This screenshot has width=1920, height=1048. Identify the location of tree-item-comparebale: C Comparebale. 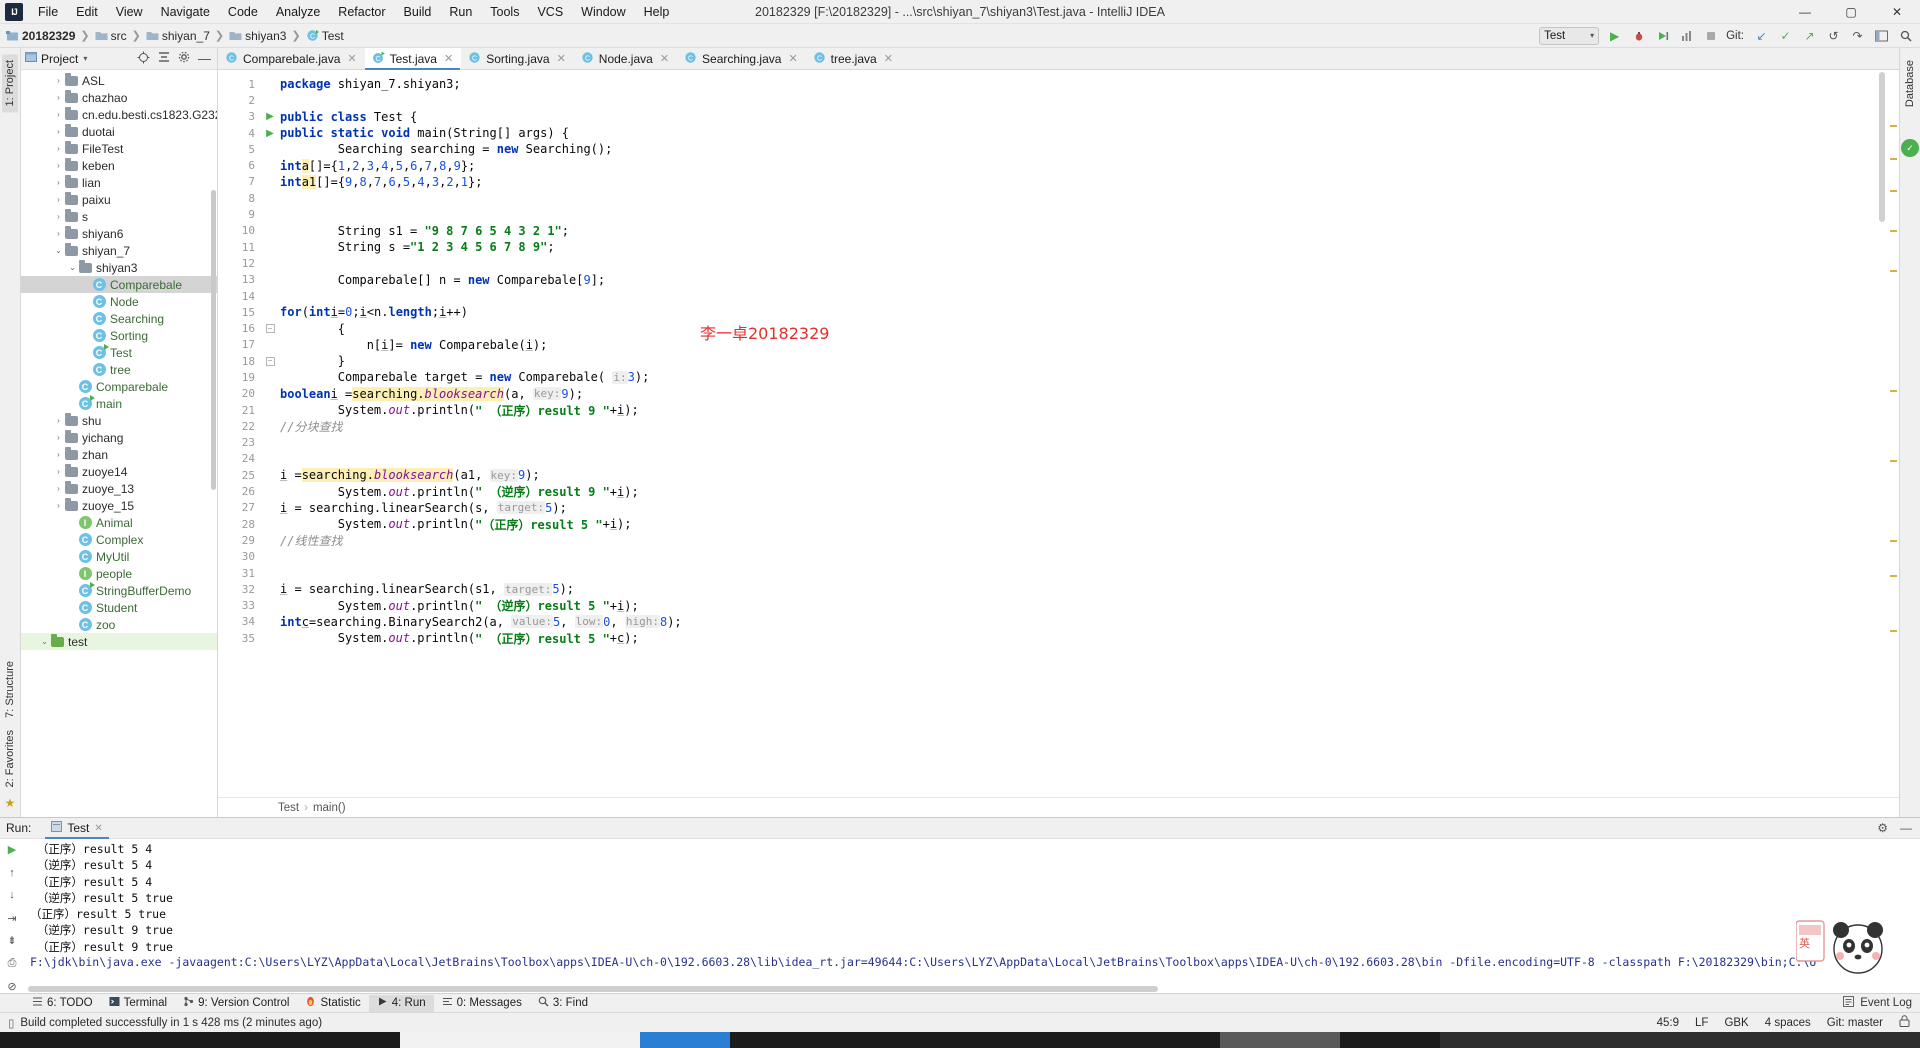
(119, 284).